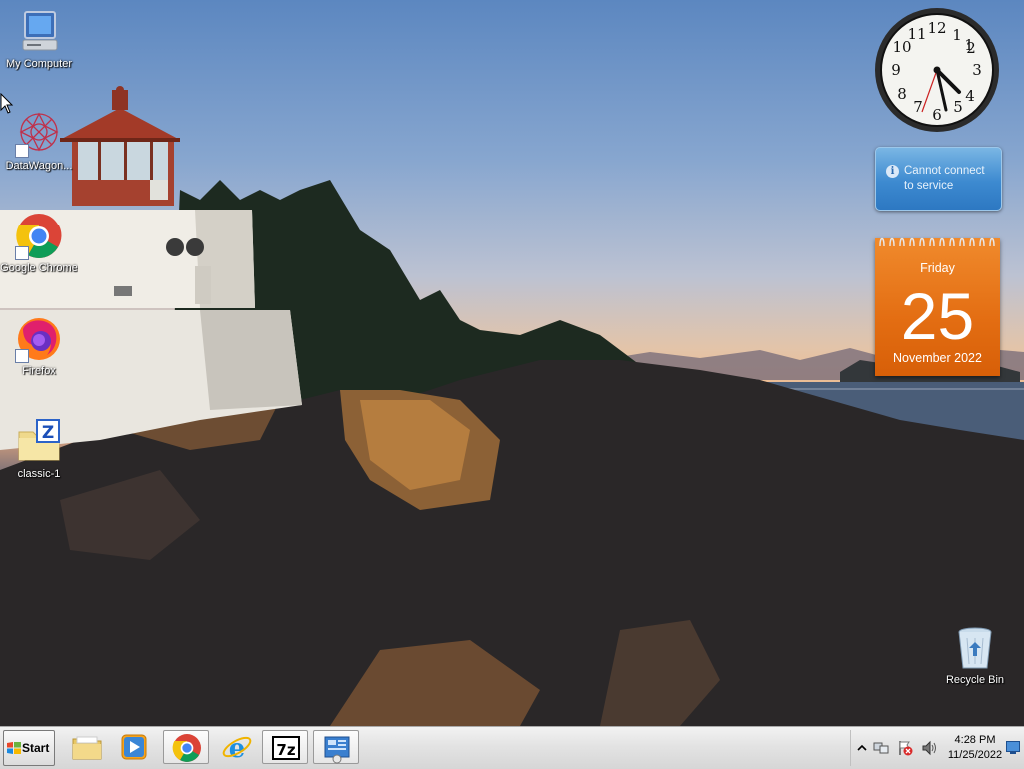 The image size is (1024, 769). What do you see at coordinates (937, 316) in the screenshot?
I see `calendar-day-number: 25` at bounding box center [937, 316].